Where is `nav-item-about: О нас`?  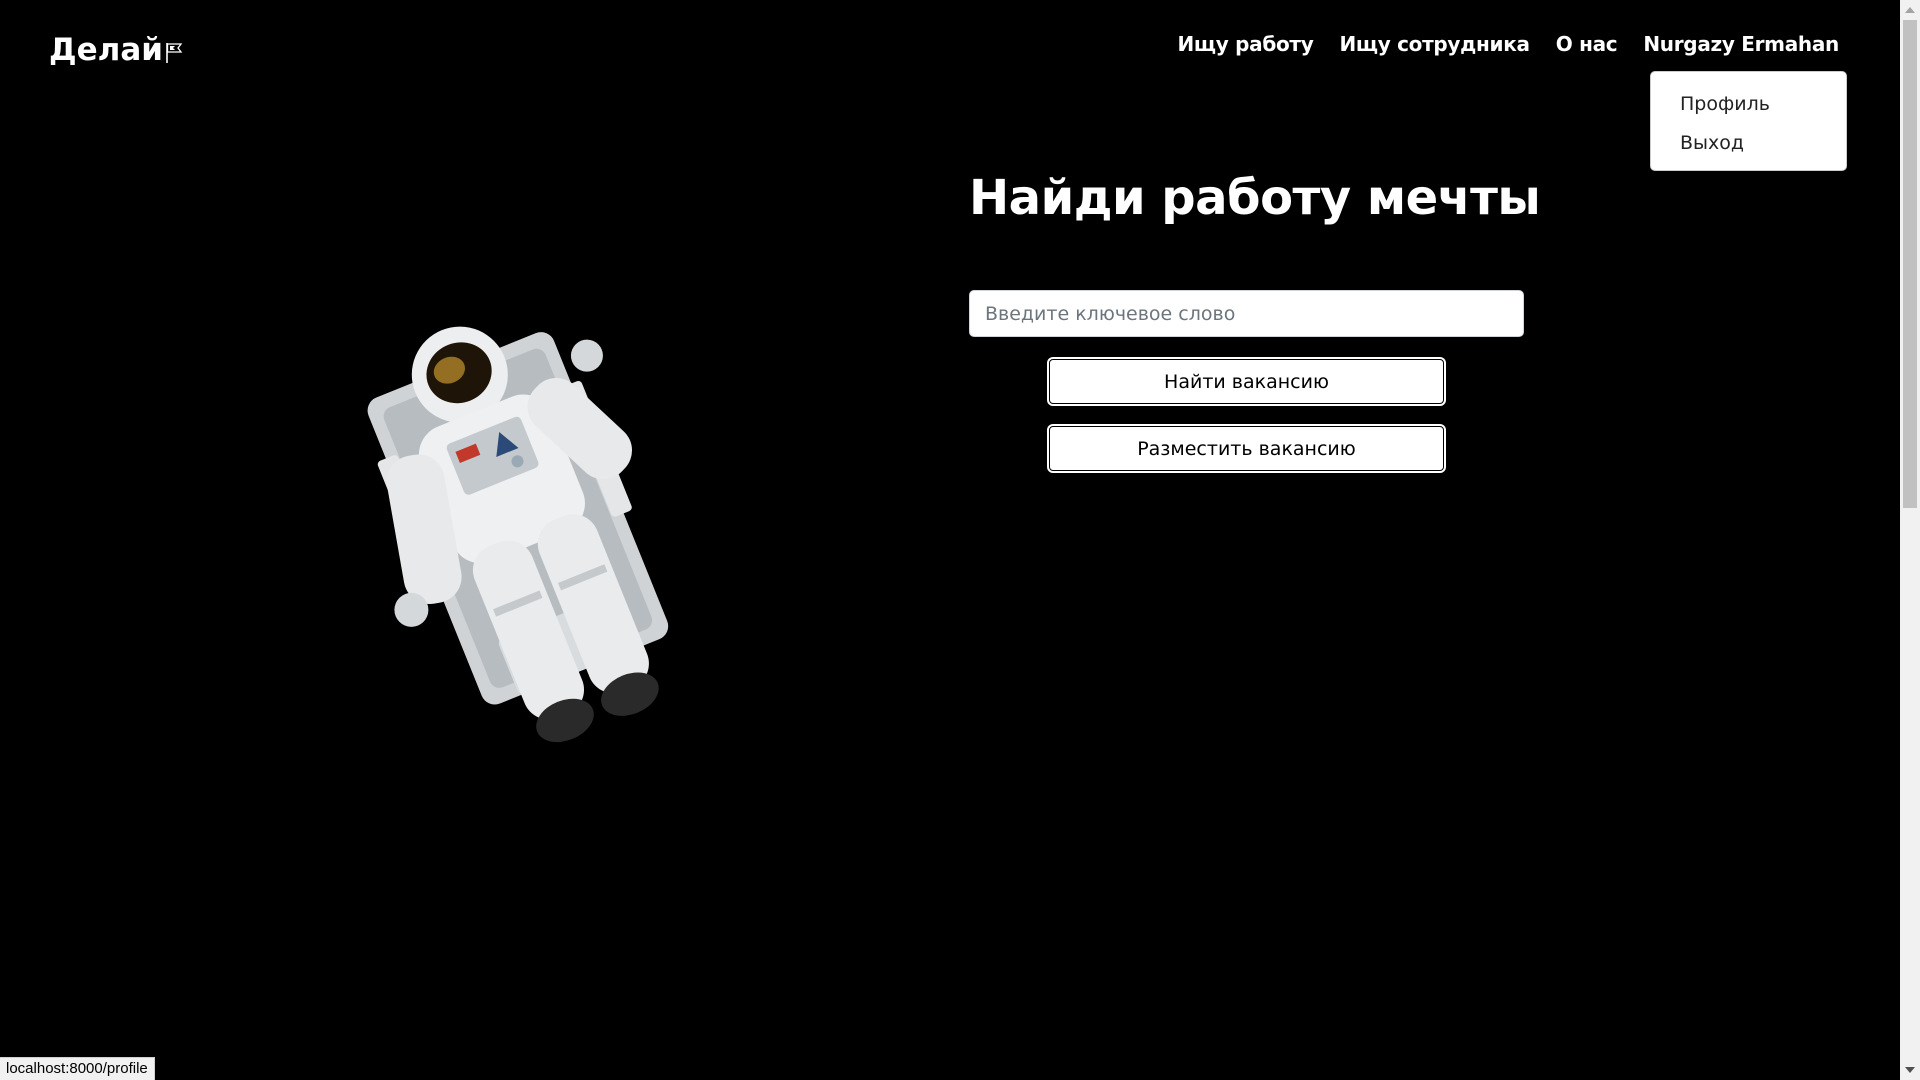 nav-item-about: О нас is located at coordinates (1587, 44).